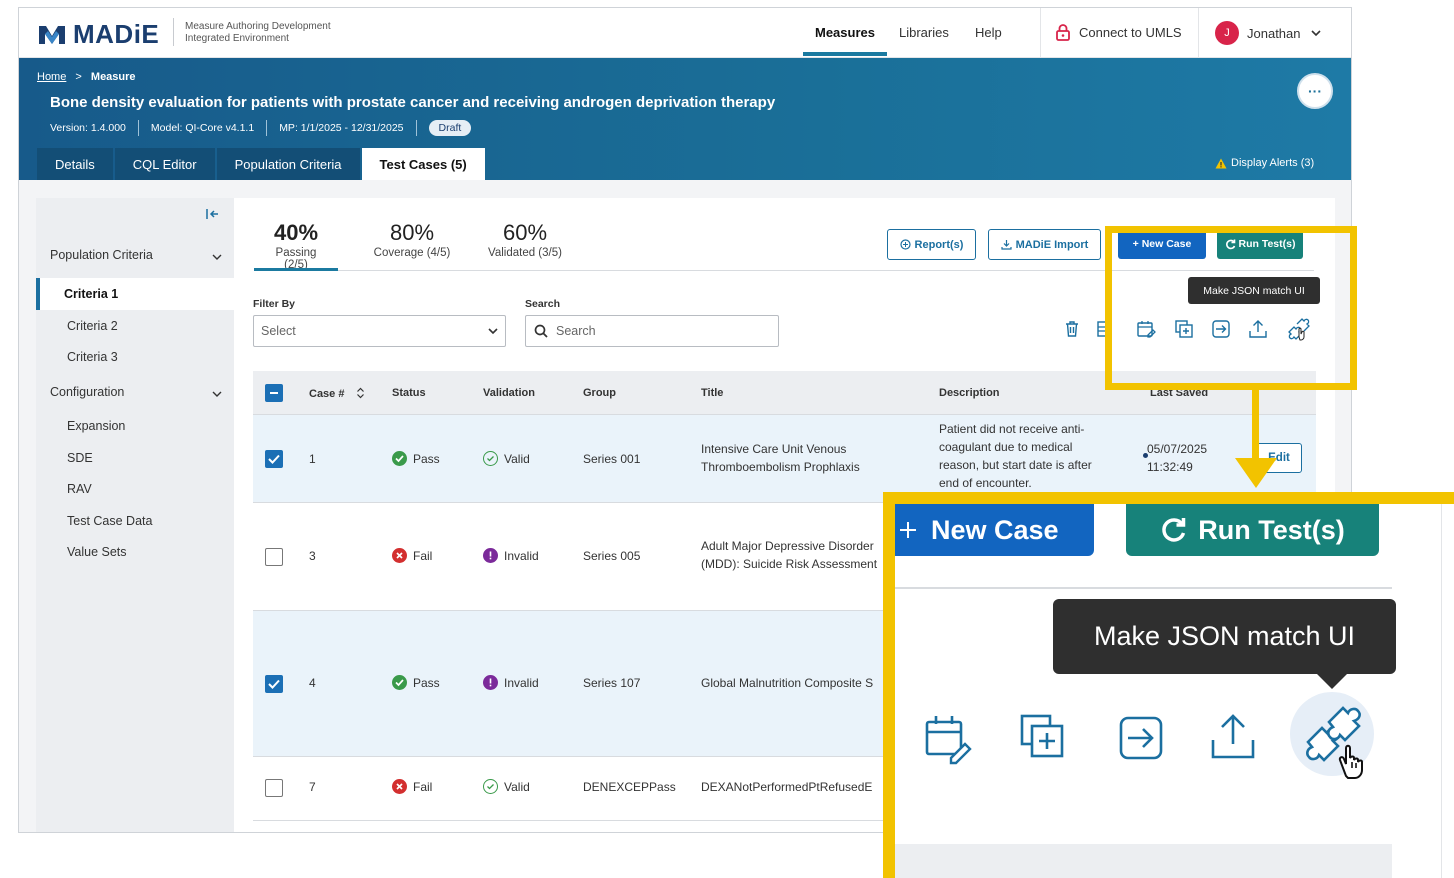 The width and height of the screenshot is (1454, 878). Describe the element at coordinates (274, 304) in the screenshot. I see `filter-label: Filter By` at that location.